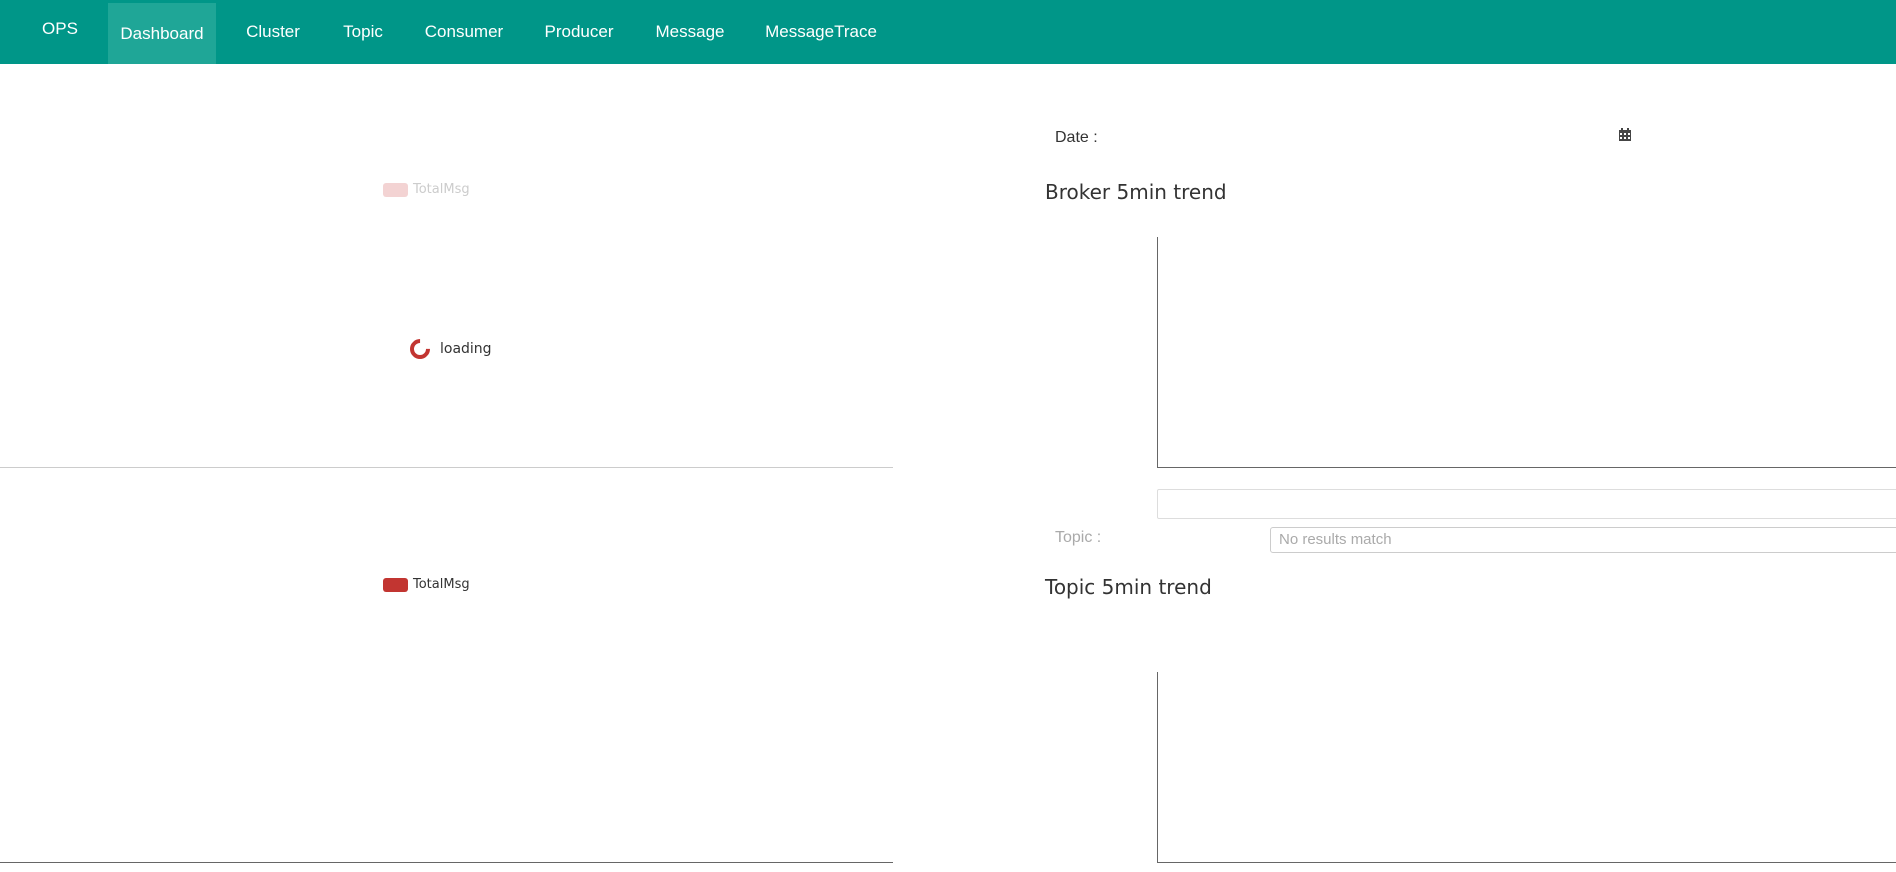 Image resolution: width=1896 pixels, height=872 pixels. Describe the element at coordinates (464, 32) in the screenshot. I see `nav-consumer: Consumer` at that location.